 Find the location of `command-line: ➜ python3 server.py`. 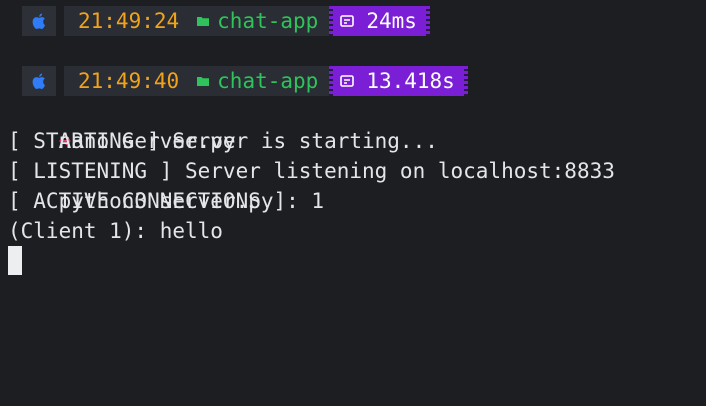

command-line: ➜ python3 server.py is located at coordinates (141, 154).